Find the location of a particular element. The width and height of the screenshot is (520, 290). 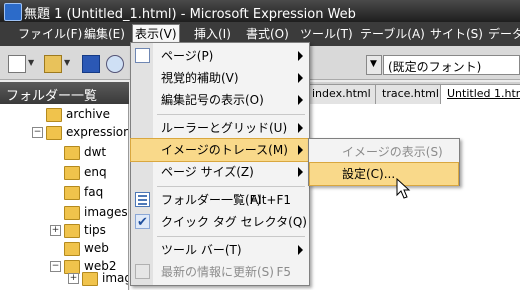

preview-icon is located at coordinates (115, 64).